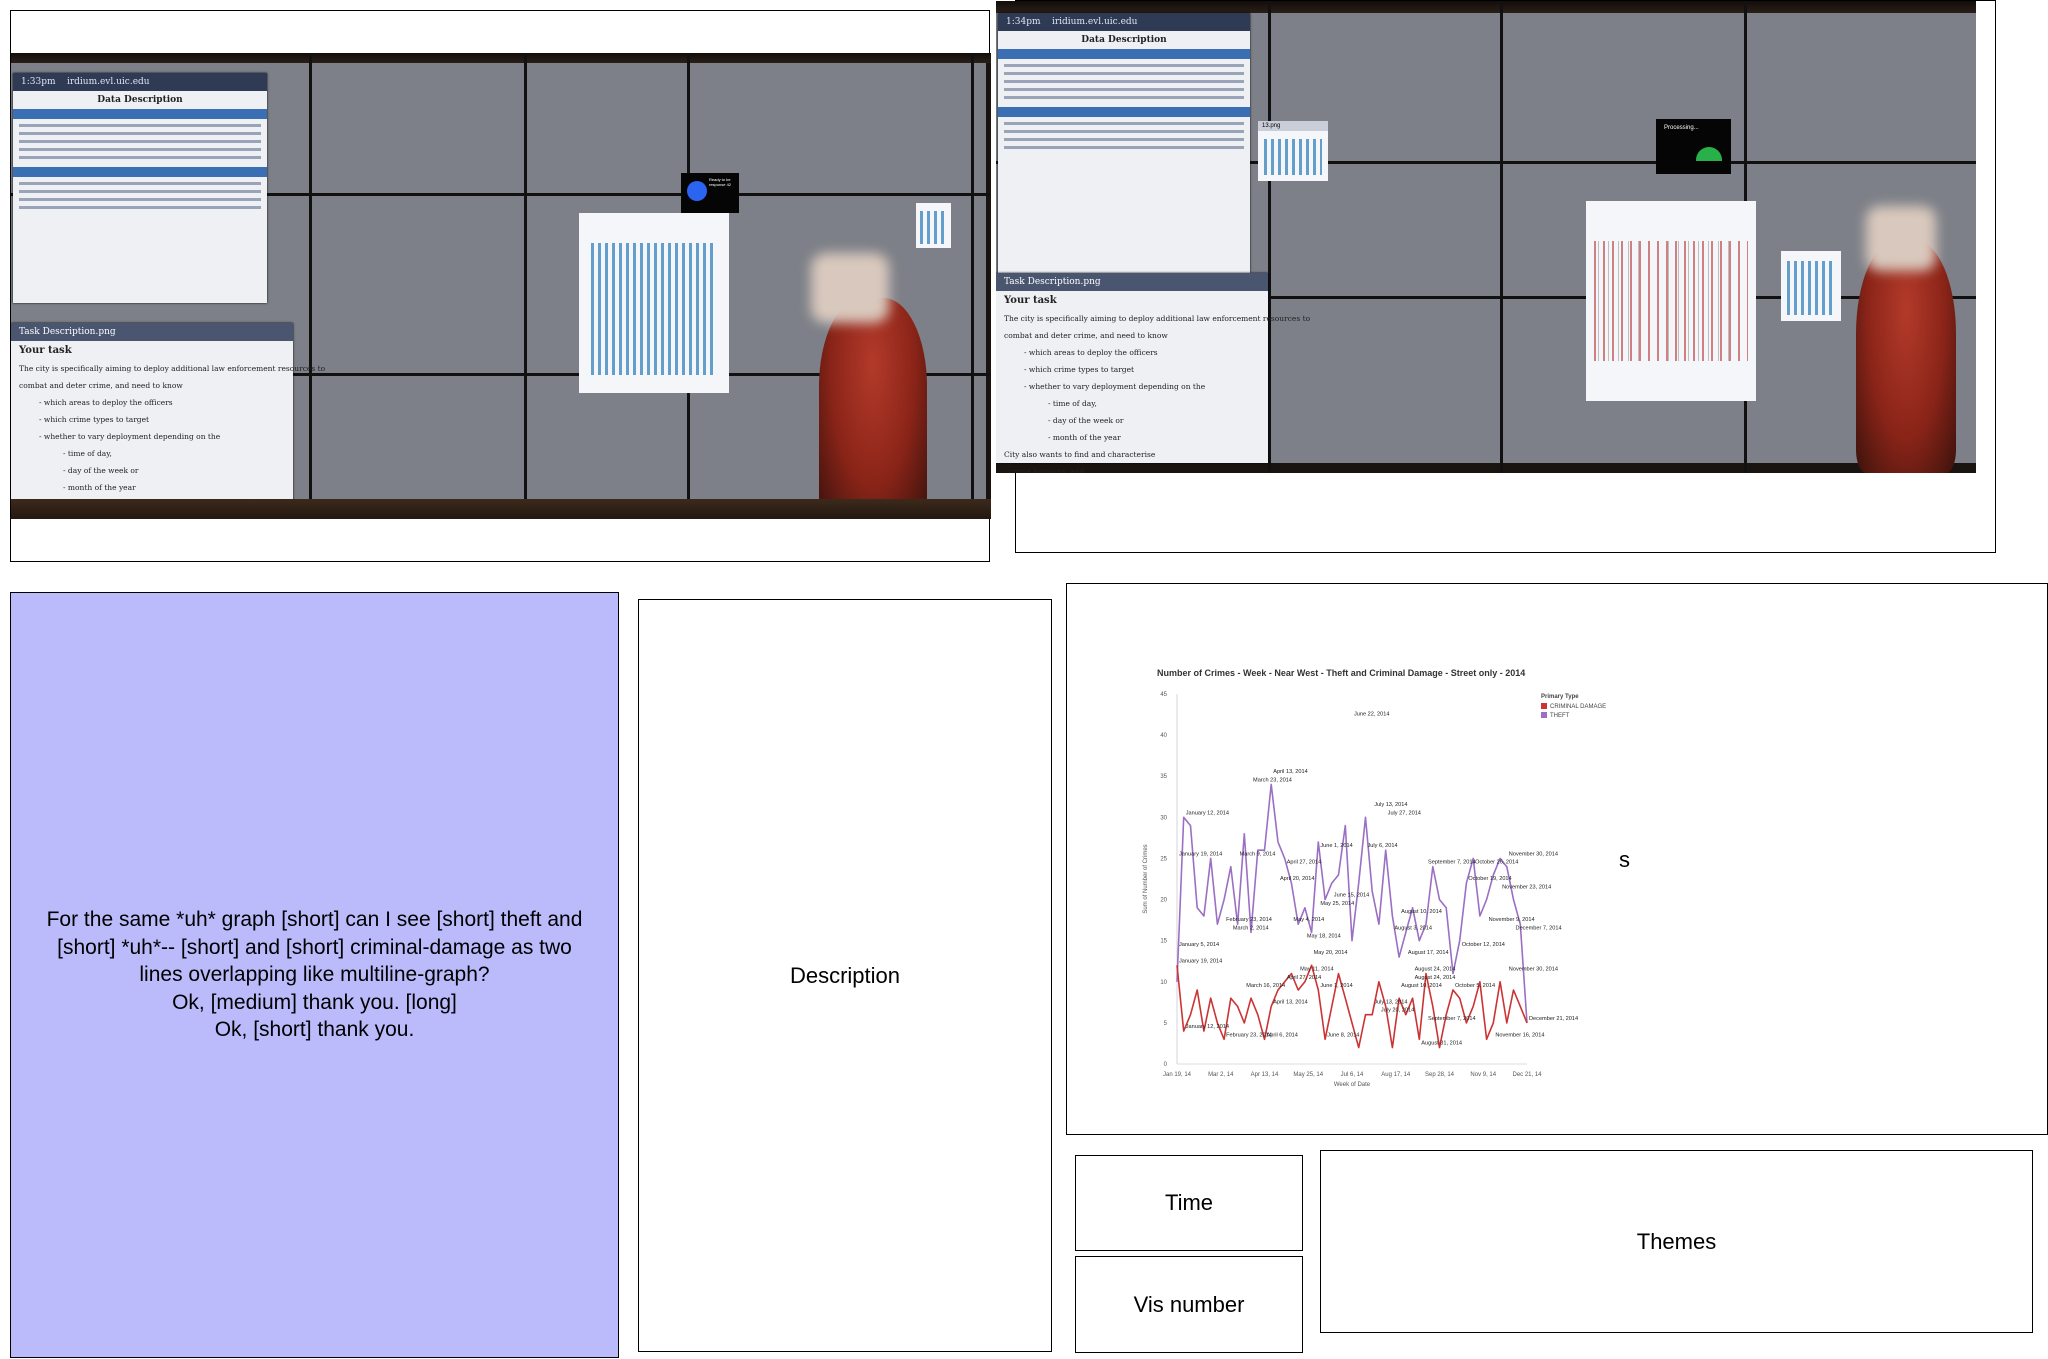 The width and height of the screenshot is (2048, 1359). I want to click on data-point-label: March 9, 2014, so click(1258, 854).